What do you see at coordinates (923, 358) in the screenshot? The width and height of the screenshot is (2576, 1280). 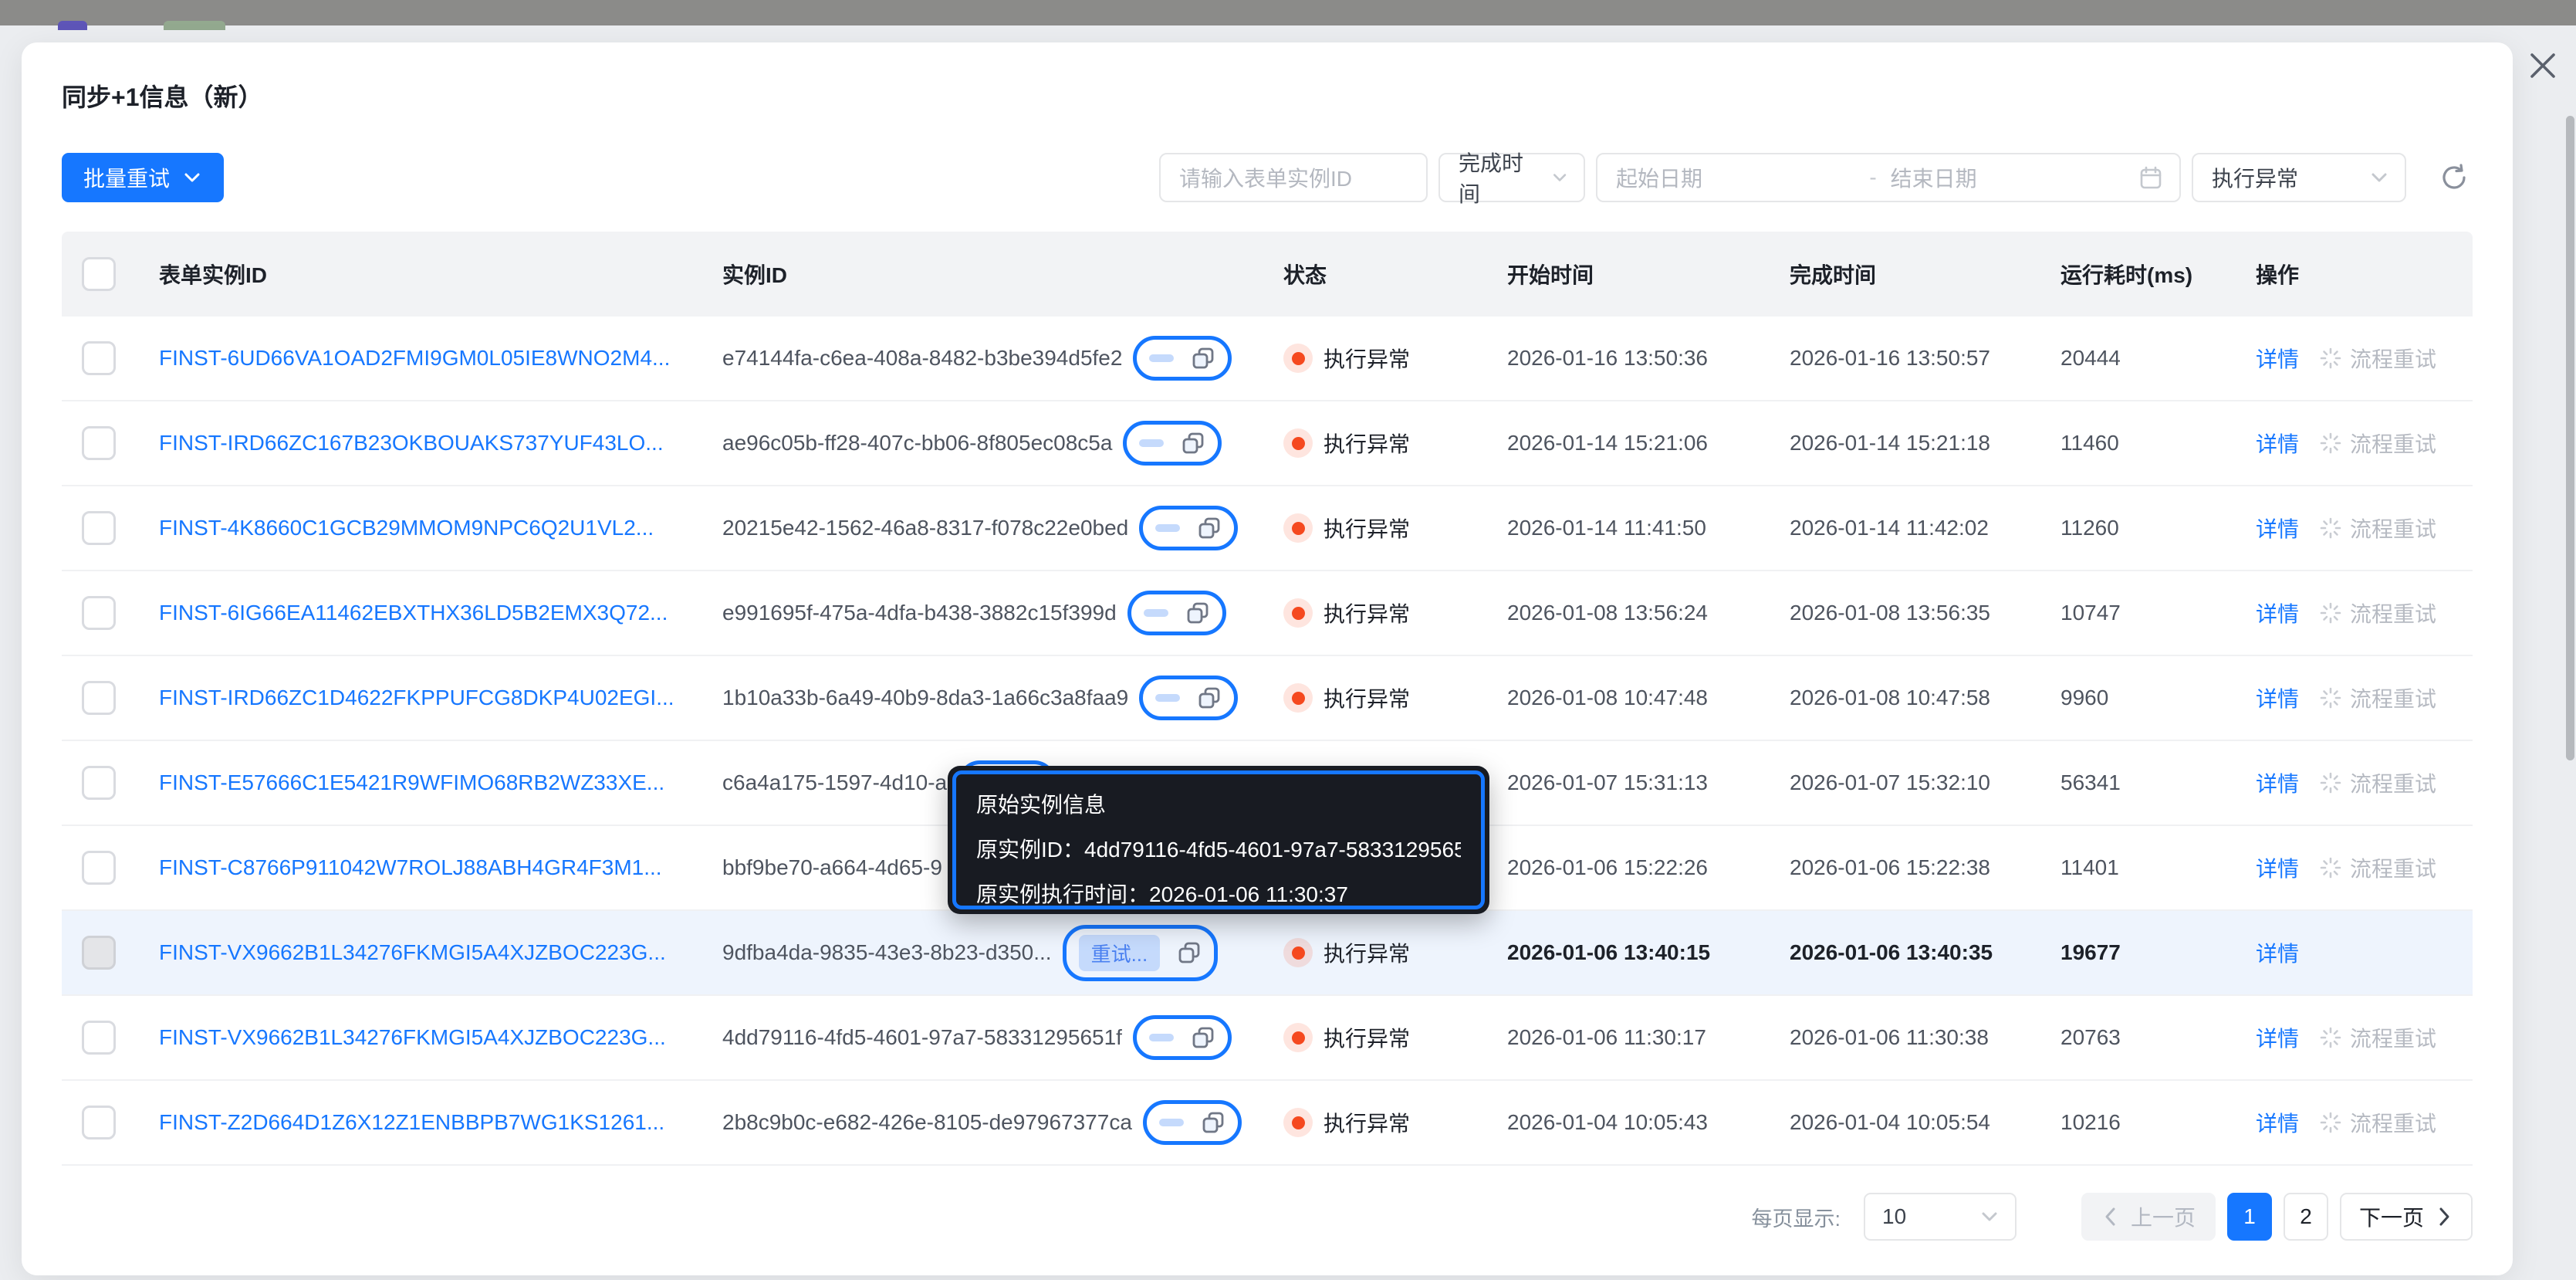 I see `instance-id-text: e74144fa-c6ea-408a-8482-b3be394d5fe2` at bounding box center [923, 358].